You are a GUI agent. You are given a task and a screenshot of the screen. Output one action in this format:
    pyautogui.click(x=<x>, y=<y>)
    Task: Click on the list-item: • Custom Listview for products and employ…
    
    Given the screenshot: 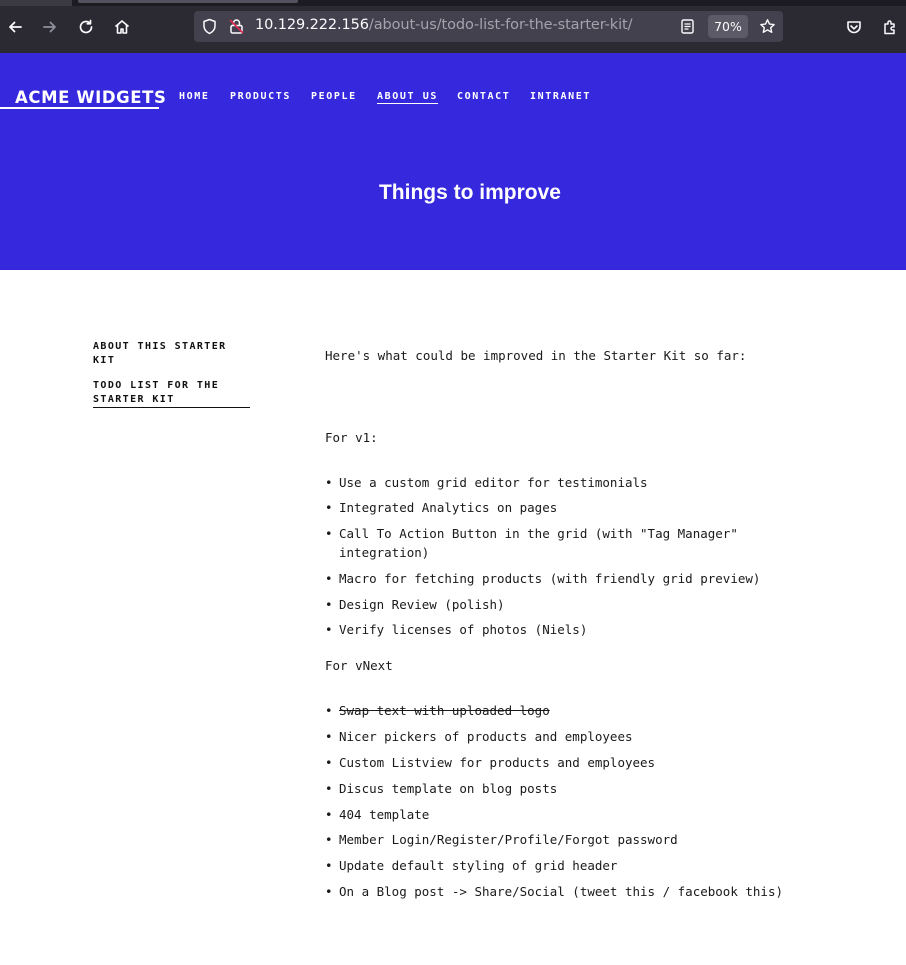 What is the action you would take?
    pyautogui.click(x=560, y=762)
    